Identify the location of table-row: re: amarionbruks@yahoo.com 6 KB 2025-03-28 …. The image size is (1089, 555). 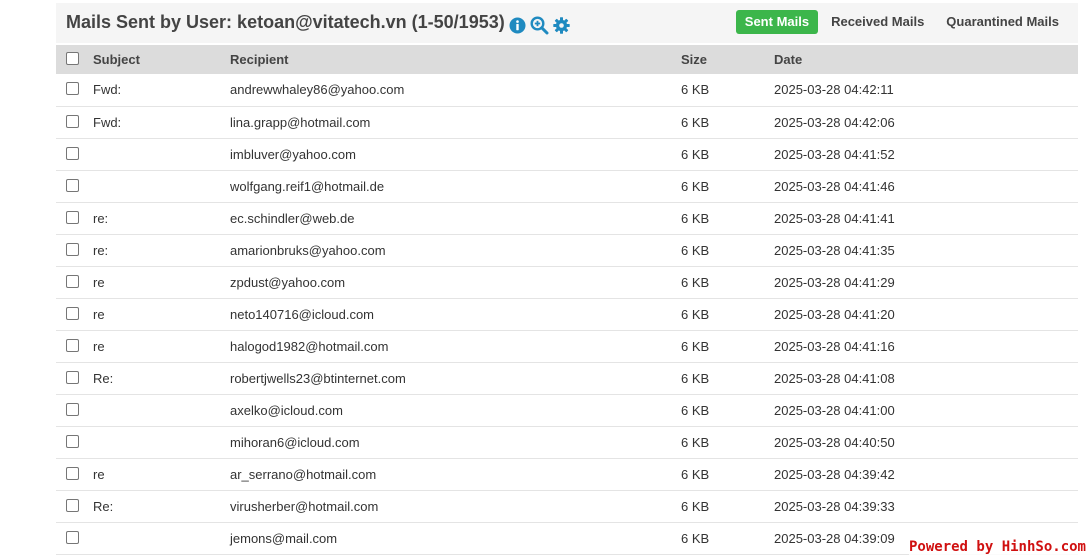
(567, 250).